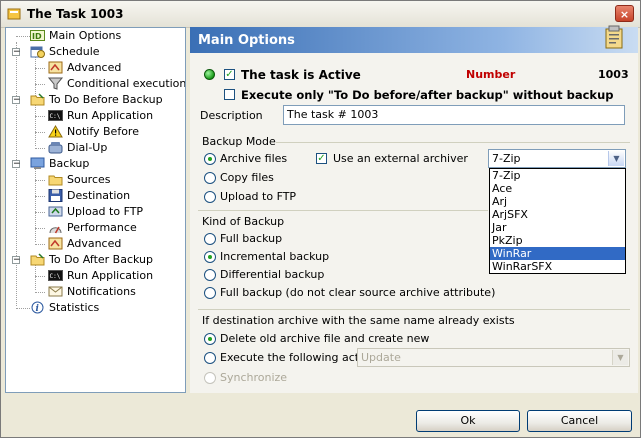 This screenshot has height=438, width=641. What do you see at coordinates (89, 196) in the screenshot?
I see `tree-item-destination: Destination` at bounding box center [89, 196].